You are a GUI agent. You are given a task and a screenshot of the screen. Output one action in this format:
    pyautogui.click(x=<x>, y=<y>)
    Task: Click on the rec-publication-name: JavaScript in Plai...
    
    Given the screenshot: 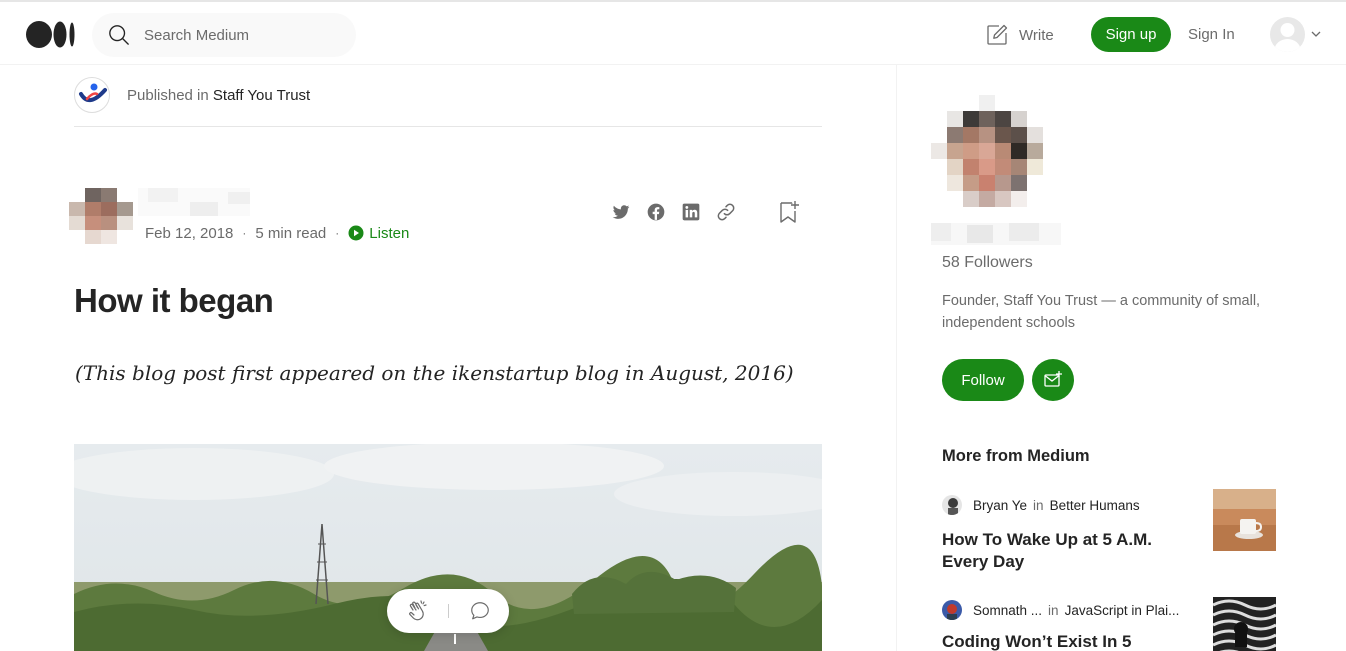 What is the action you would take?
    pyautogui.click(x=1122, y=610)
    